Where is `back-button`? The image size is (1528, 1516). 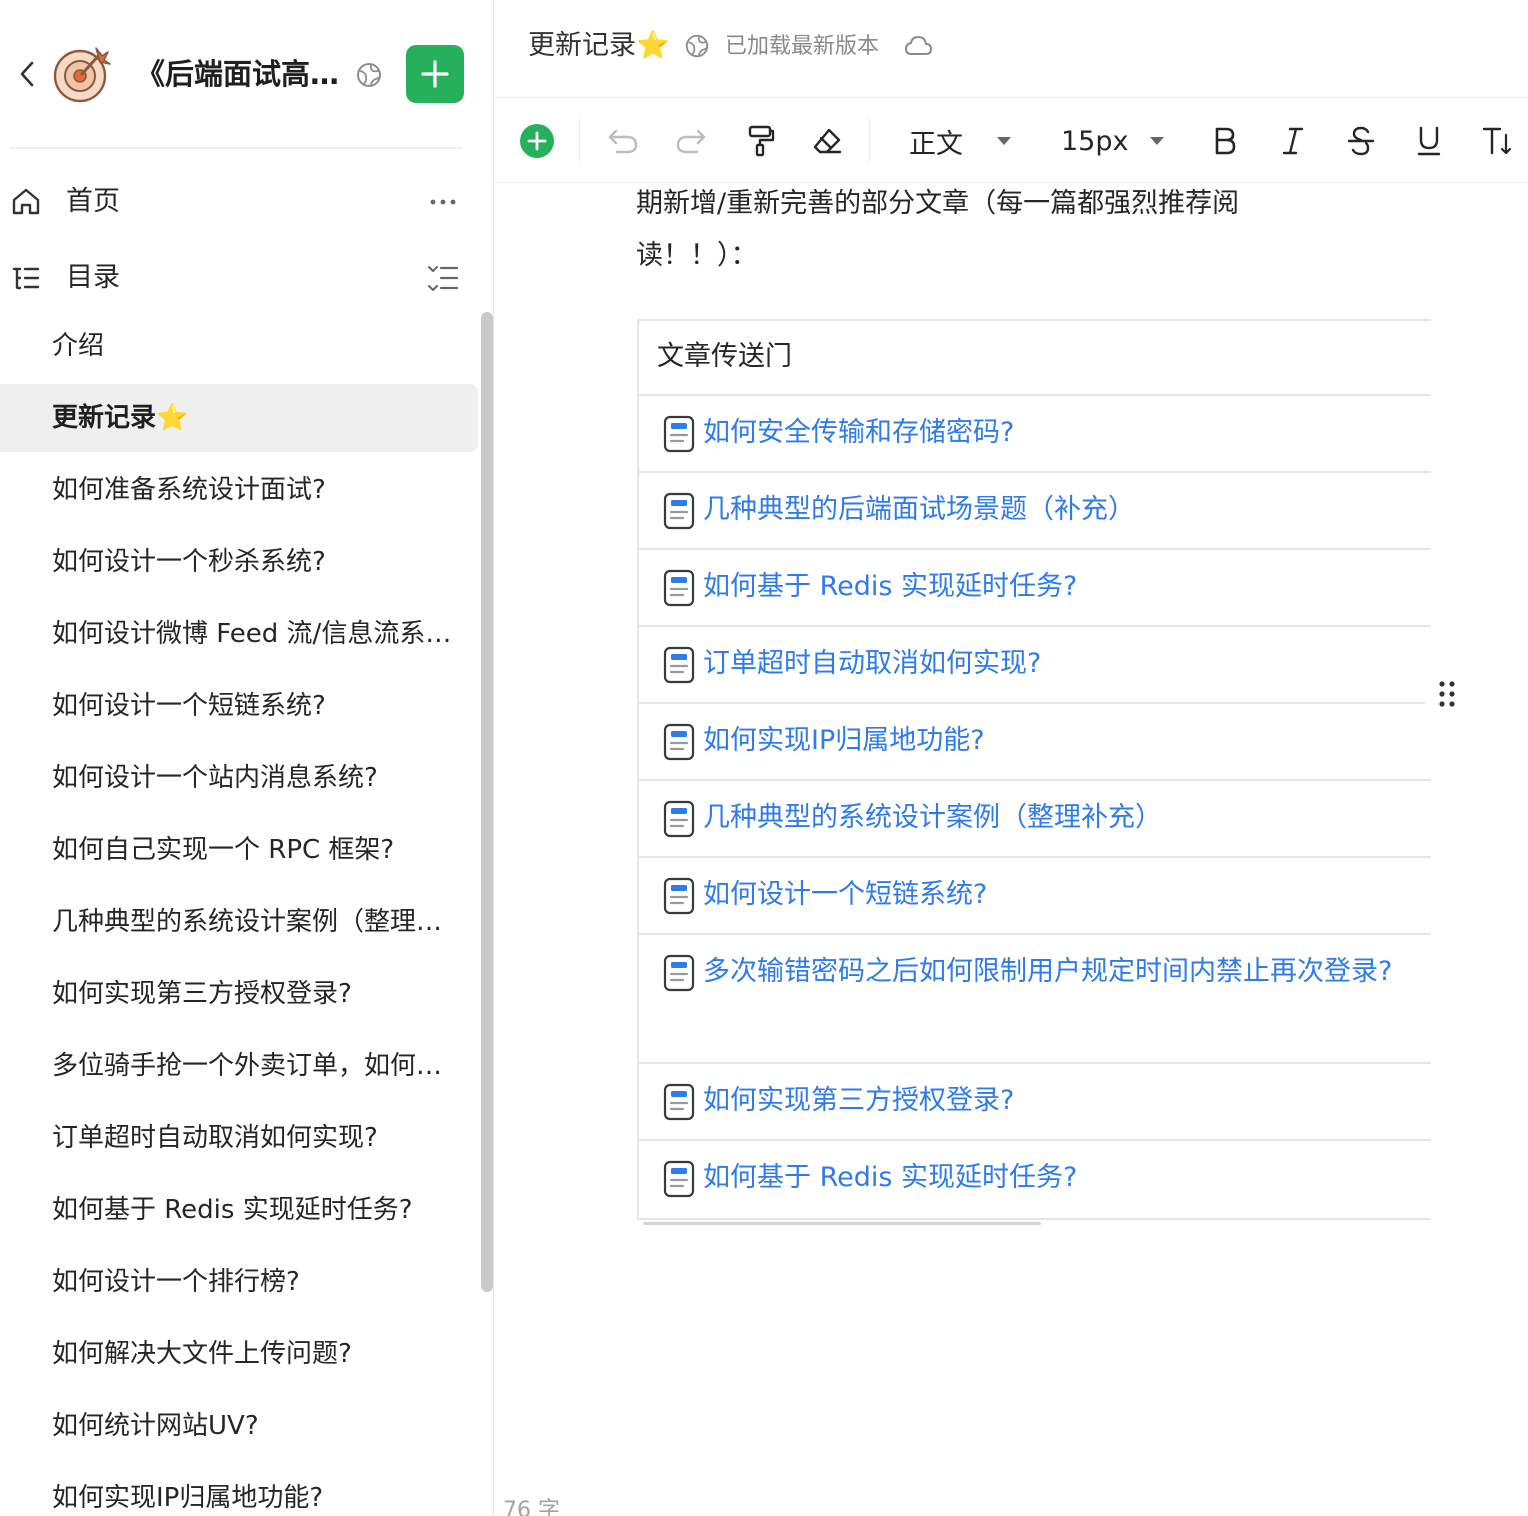 back-button is located at coordinates (27, 74).